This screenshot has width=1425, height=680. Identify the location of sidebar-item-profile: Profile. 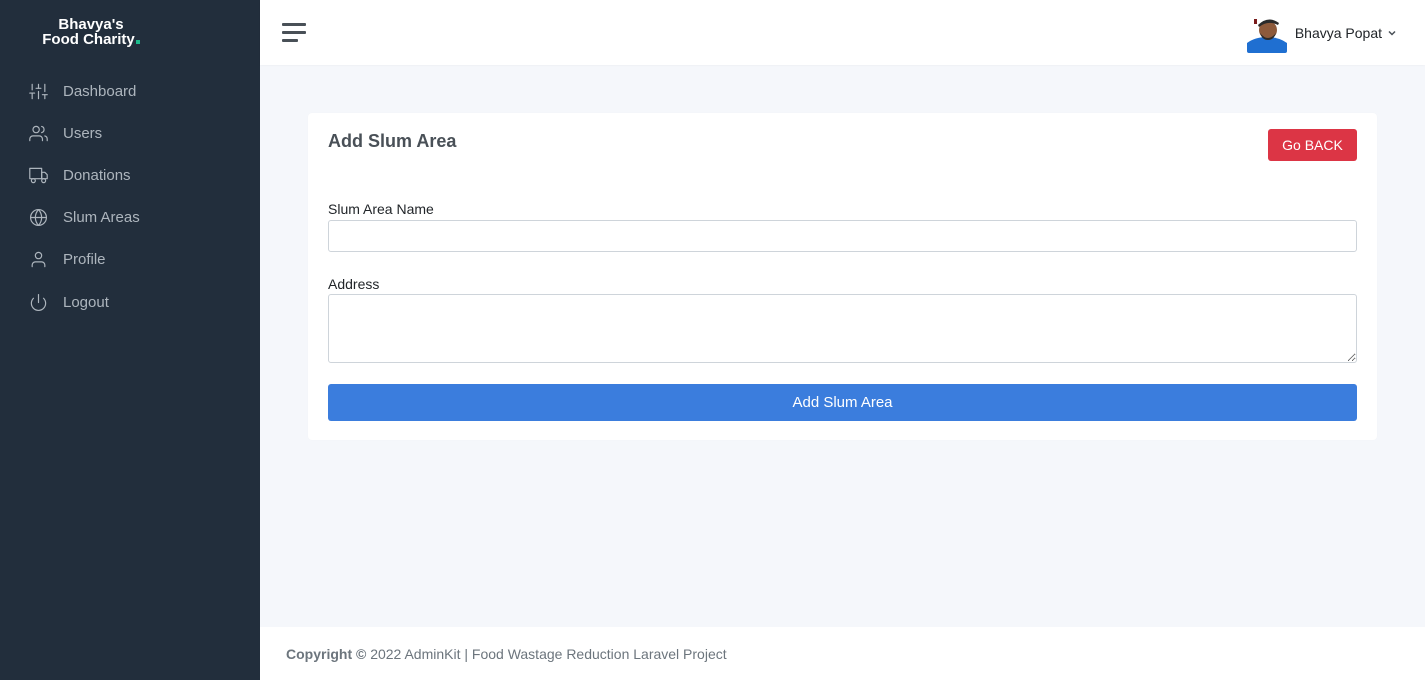
(130, 260).